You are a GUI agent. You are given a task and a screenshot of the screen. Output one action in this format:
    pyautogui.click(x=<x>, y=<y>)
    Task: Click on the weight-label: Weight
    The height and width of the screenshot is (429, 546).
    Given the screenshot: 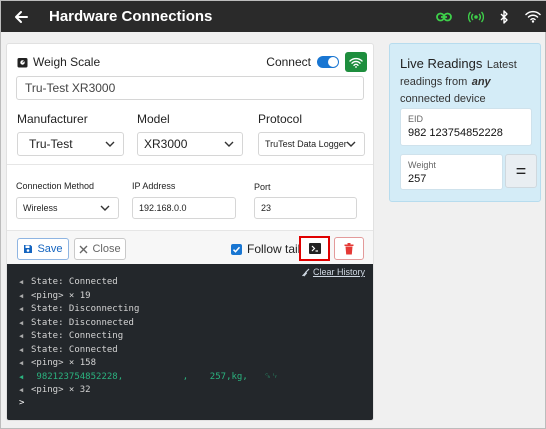 What is the action you would take?
    pyautogui.click(x=422, y=165)
    